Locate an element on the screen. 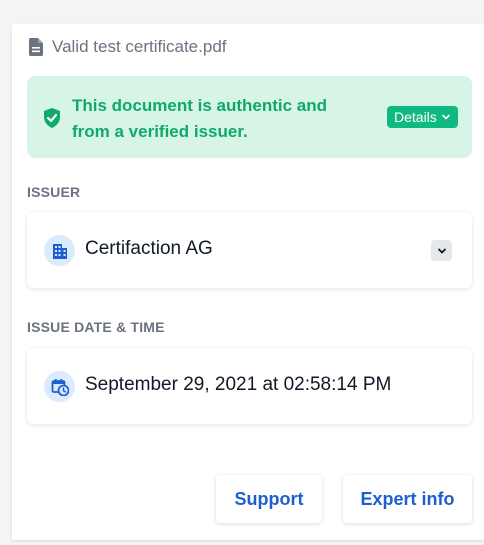 This screenshot has height=545, width=484. issue-date-card: September 29, 2021 at 02:58:14 PM is located at coordinates (249, 386).